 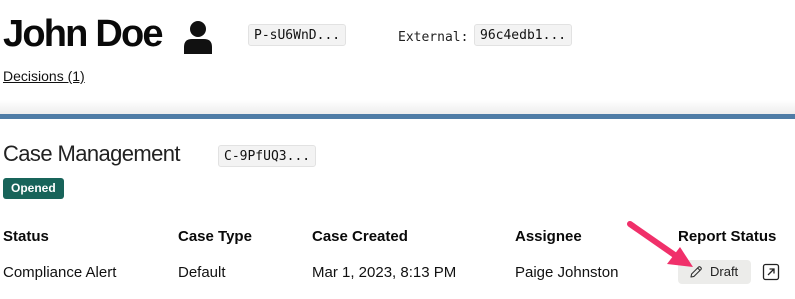 I want to click on column-header-status: Status, so click(x=26, y=236).